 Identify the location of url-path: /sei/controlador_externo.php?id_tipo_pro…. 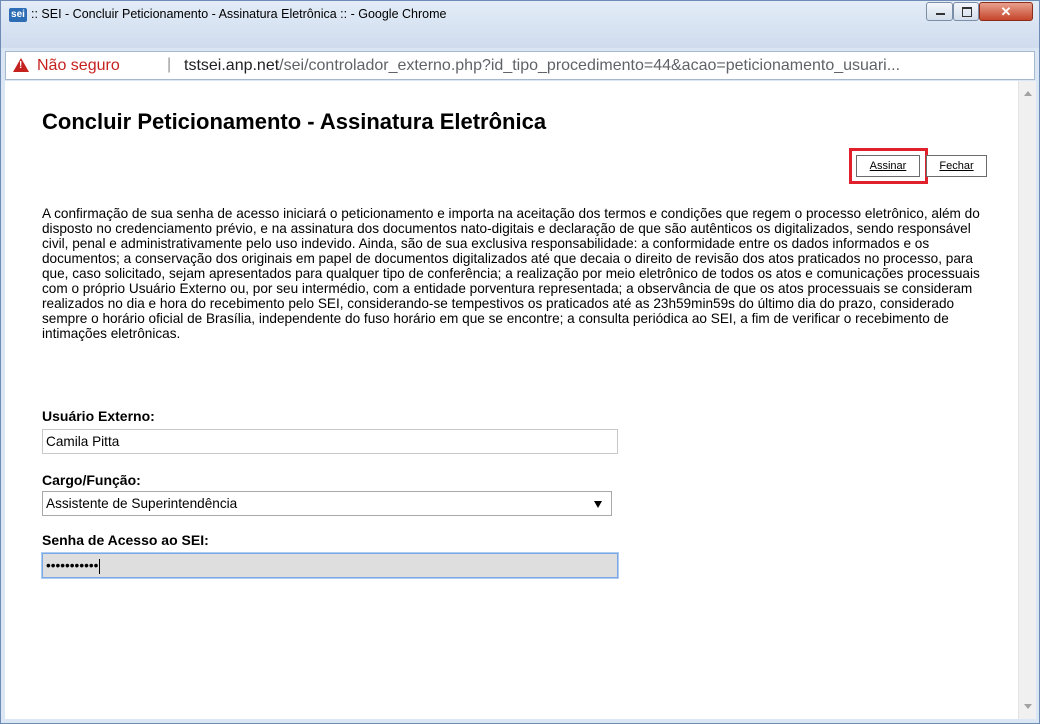
(590, 65).